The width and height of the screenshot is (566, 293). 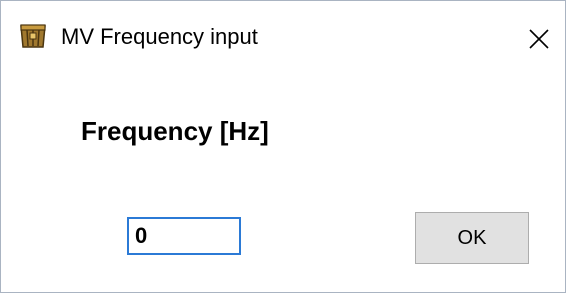 I want to click on frequency-label: Frequency [Hz], so click(x=175, y=131).